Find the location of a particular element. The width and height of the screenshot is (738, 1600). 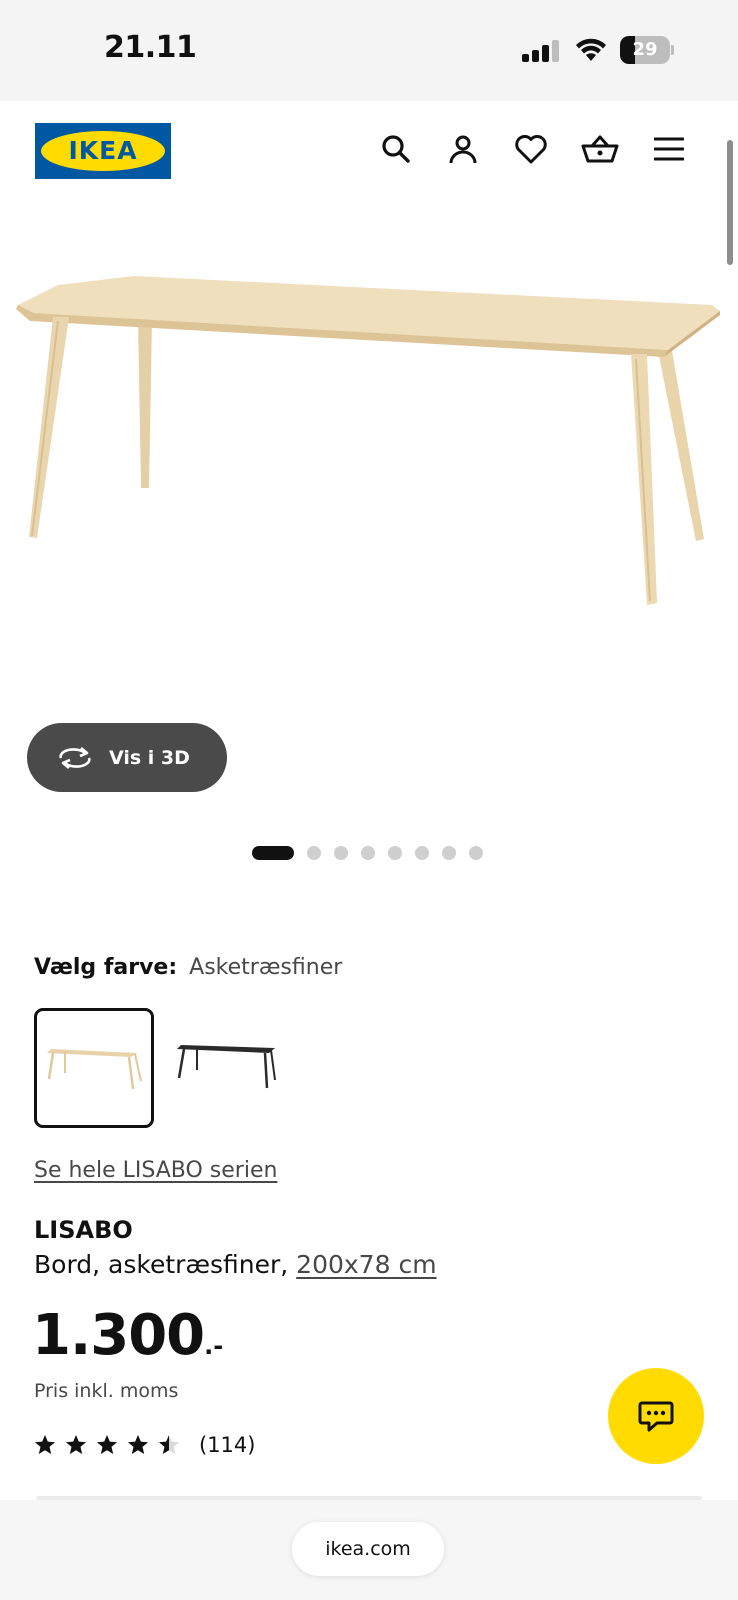

logo-text: IKEA is located at coordinates (103, 150).